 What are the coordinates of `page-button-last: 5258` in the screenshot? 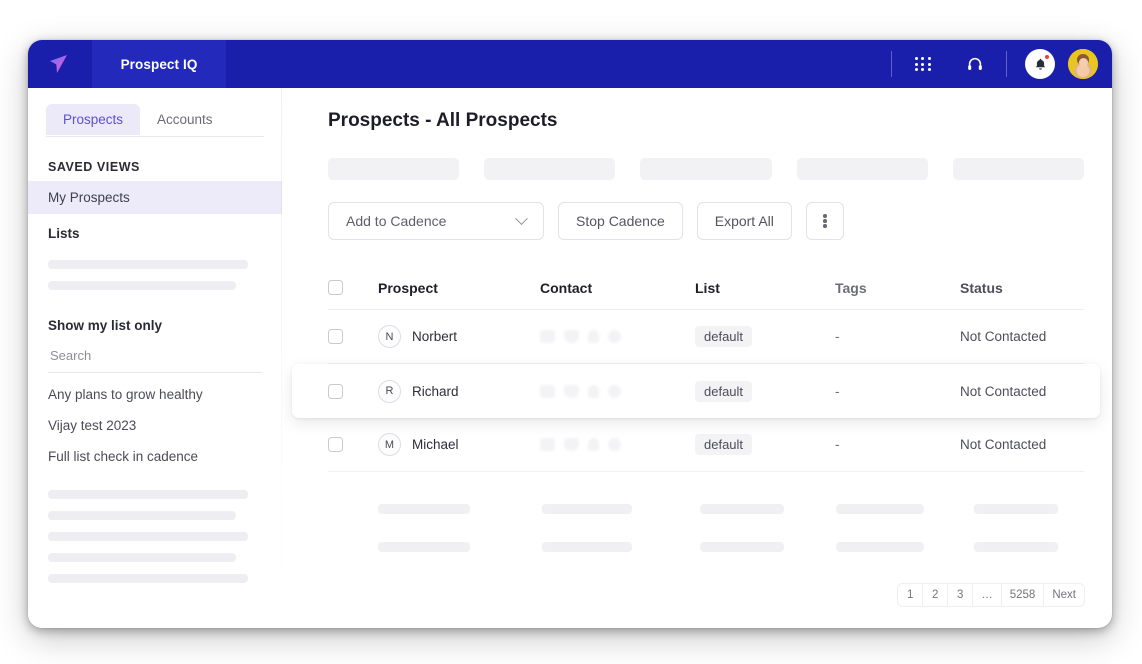 It's located at (1023, 595).